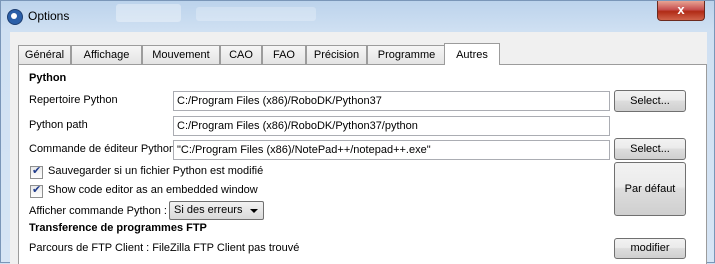 This screenshot has width=715, height=264. What do you see at coordinates (73, 100) in the screenshot?
I see `python-directory-label: Repertoire Python` at bounding box center [73, 100].